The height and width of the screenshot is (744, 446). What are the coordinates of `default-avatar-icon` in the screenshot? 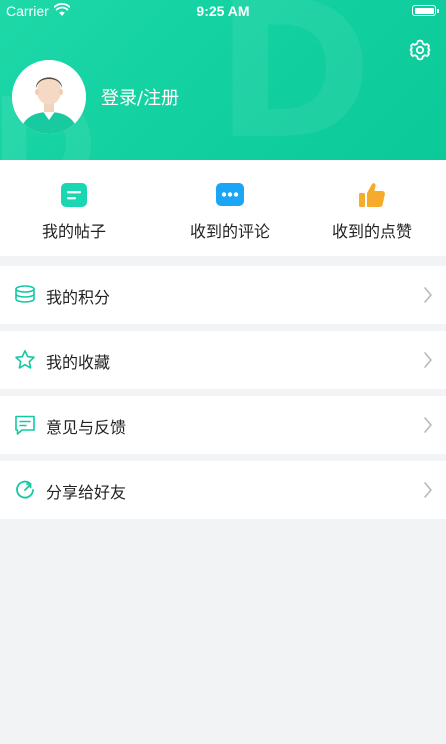 It's located at (49, 97).